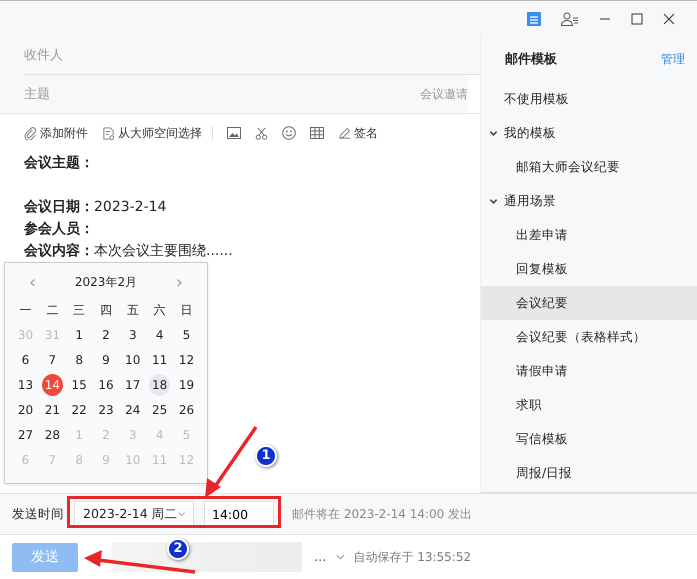 The image size is (697, 579). Describe the element at coordinates (96, 207) in the screenshot. I see `body-text-line: 会议日期：2023-2-14` at that location.